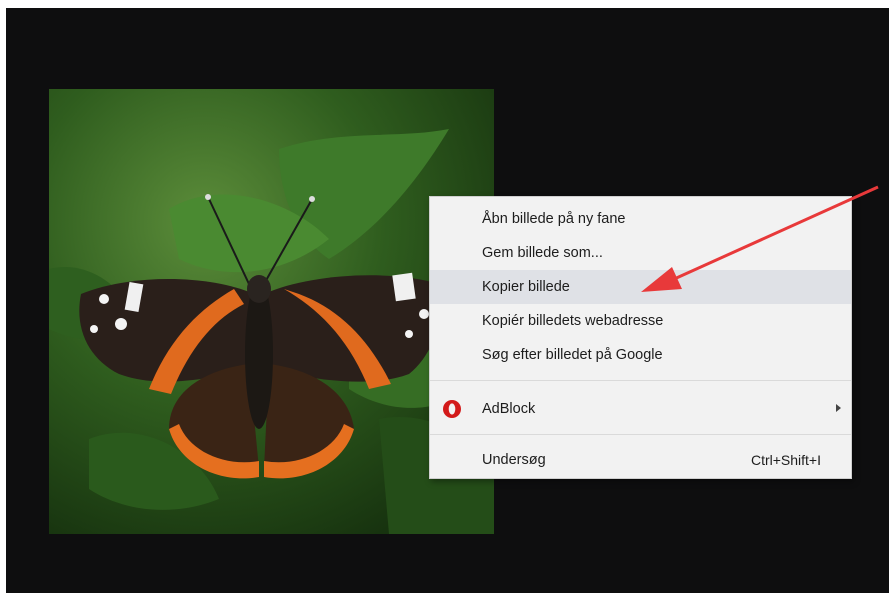 Image resolution: width=895 pixels, height=599 pixels. I want to click on red-annotation-arrow, so click(760, 238).